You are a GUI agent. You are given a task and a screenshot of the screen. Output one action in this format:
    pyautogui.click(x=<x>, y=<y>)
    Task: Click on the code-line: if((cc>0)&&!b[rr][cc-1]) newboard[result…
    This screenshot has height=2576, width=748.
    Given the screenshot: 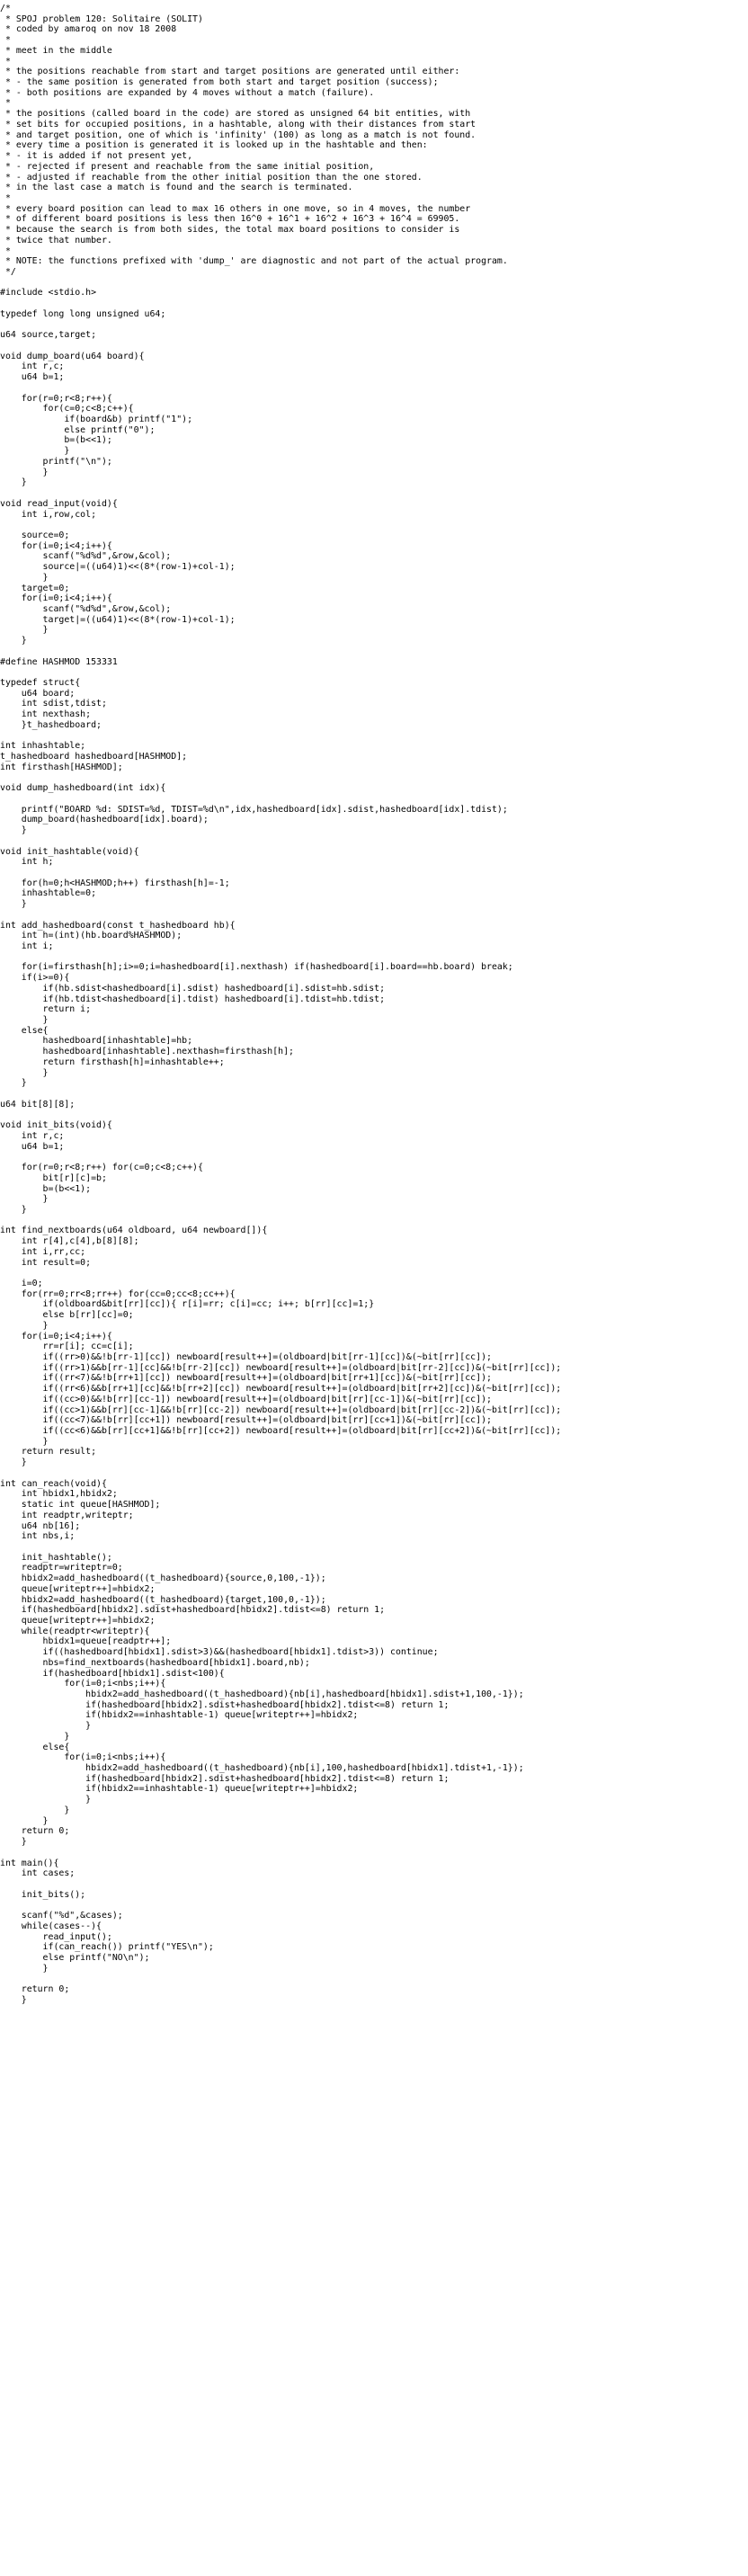 What is the action you would take?
    pyautogui.click(x=246, y=1399)
    